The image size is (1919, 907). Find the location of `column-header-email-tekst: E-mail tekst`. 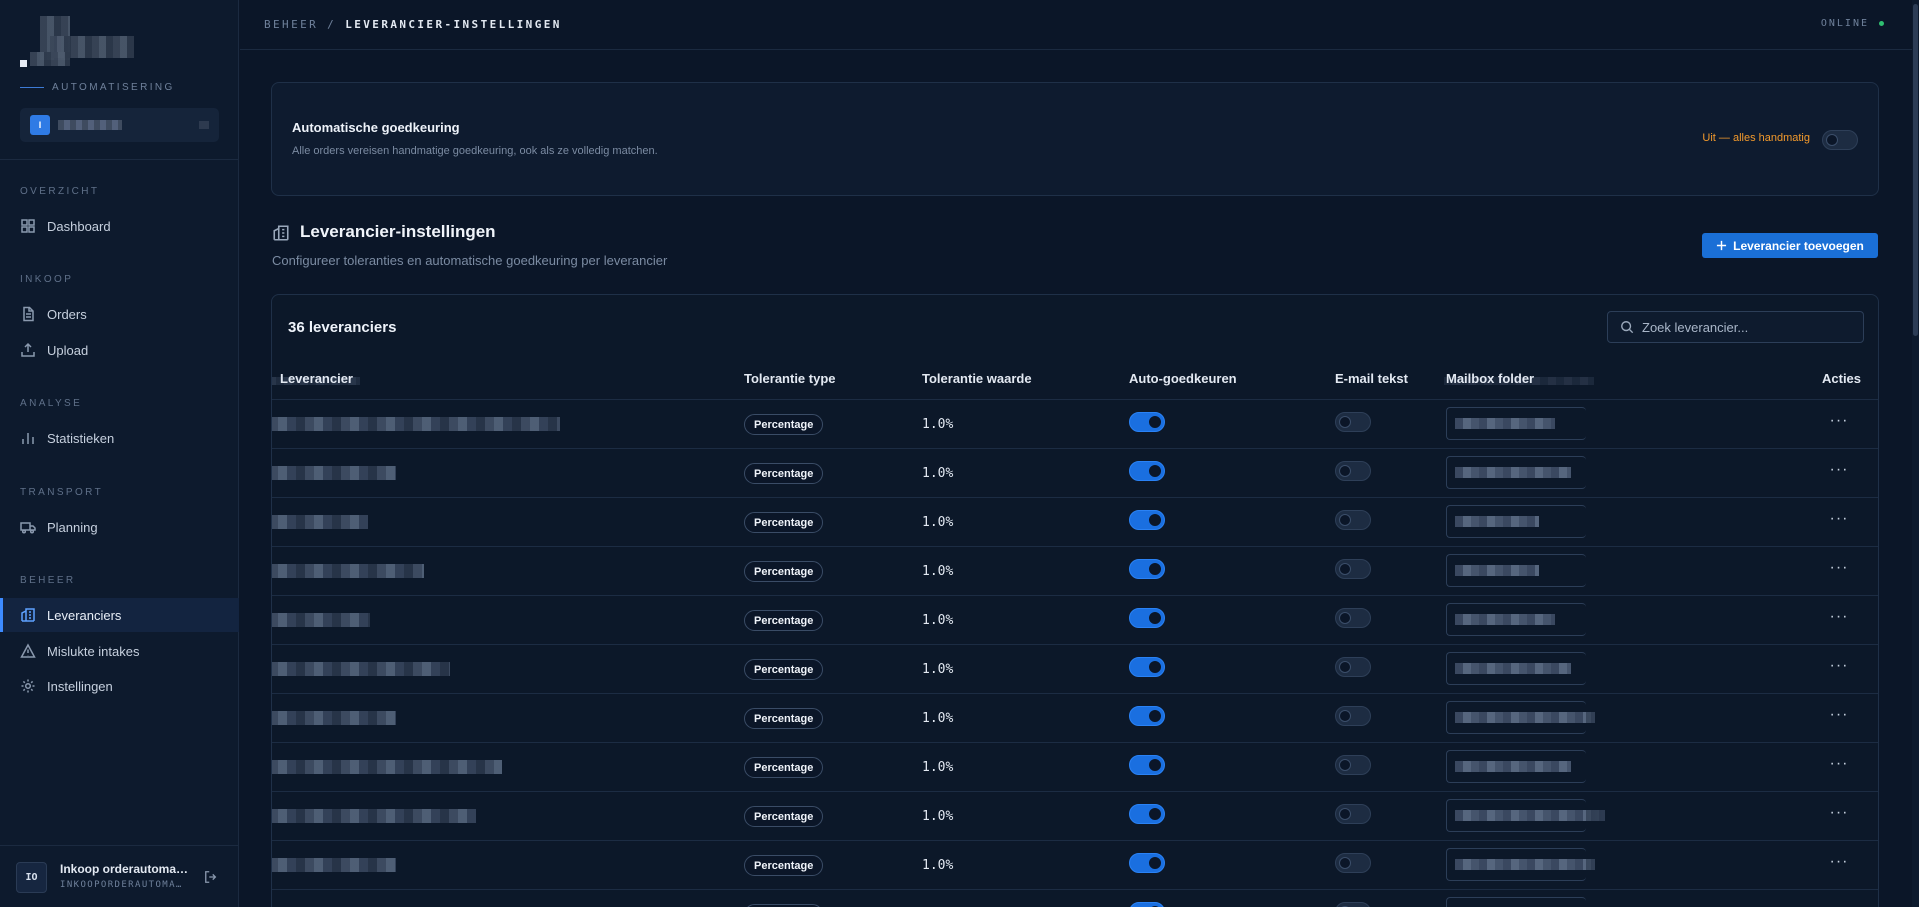

column-header-email-tekst: E-mail tekst is located at coordinates (1371, 378).